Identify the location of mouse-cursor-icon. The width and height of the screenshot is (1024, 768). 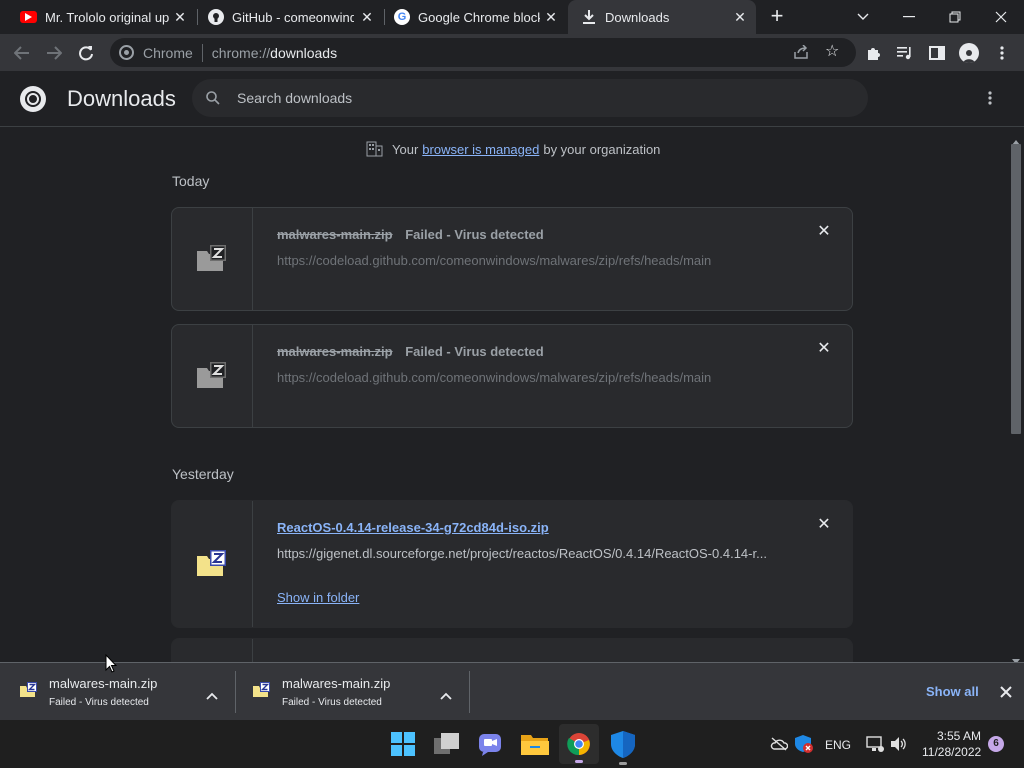
(111, 665).